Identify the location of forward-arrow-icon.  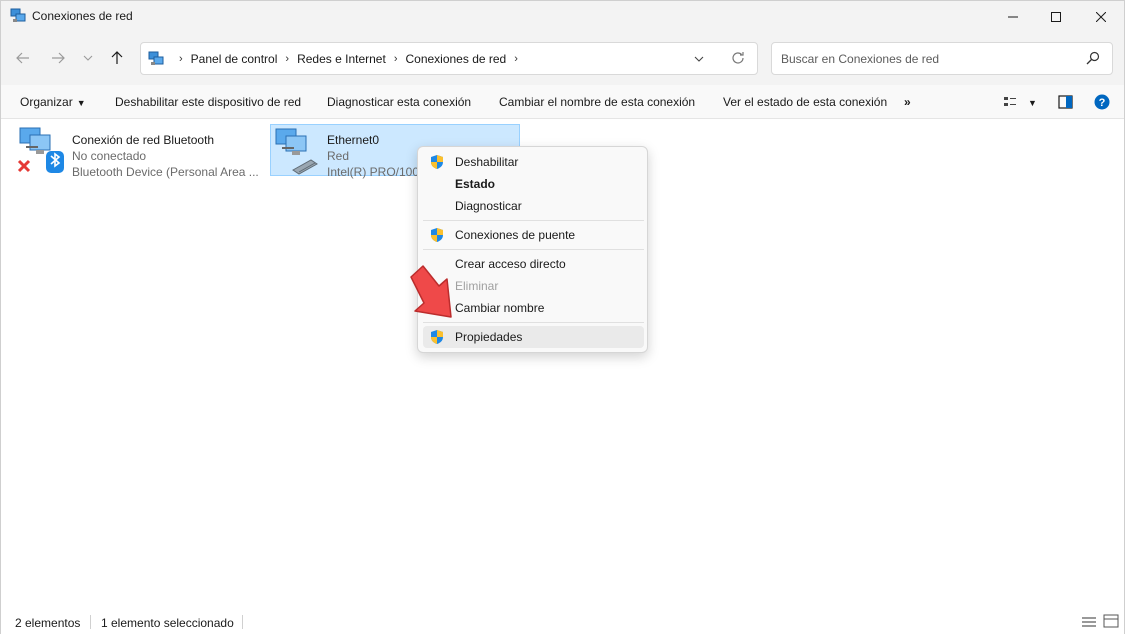
(58, 58).